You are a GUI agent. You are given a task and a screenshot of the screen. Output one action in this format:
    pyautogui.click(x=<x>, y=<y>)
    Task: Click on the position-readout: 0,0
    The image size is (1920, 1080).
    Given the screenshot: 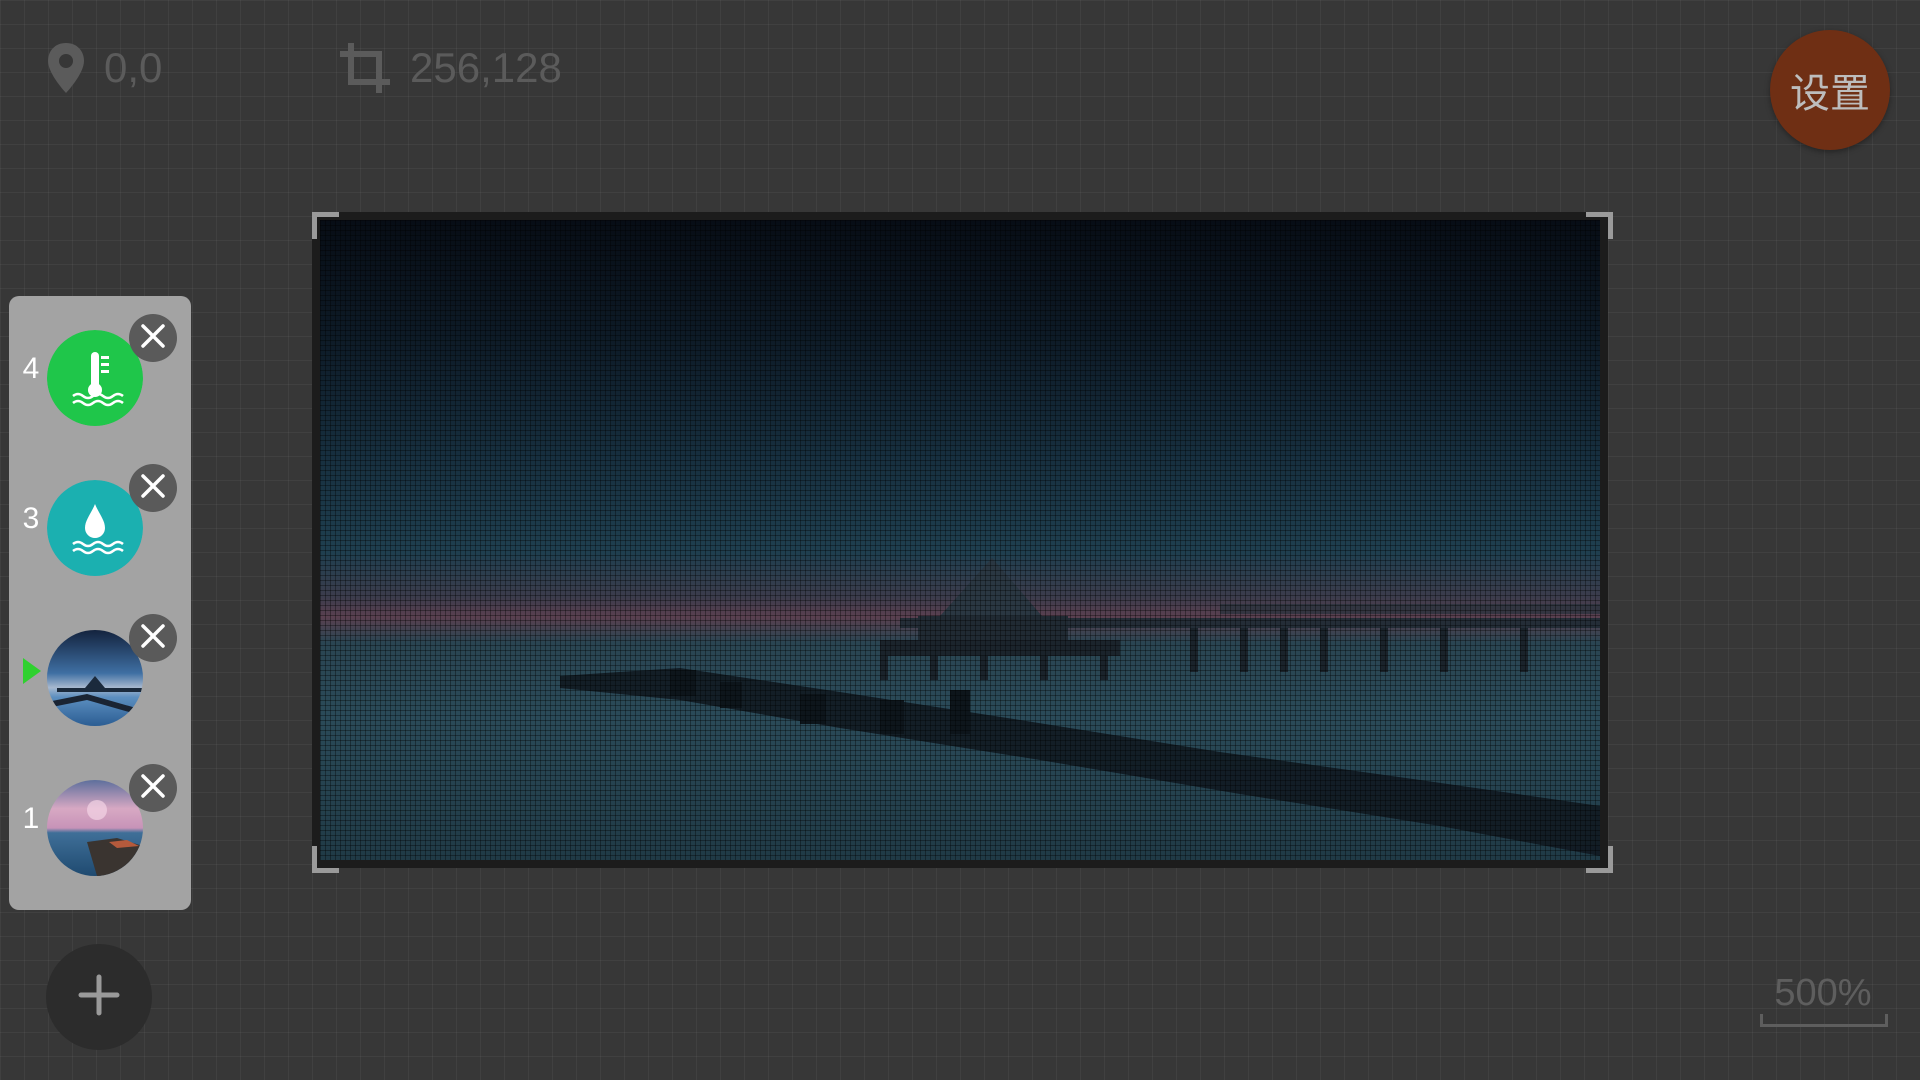 What is the action you would take?
    pyautogui.click(x=104, y=68)
    